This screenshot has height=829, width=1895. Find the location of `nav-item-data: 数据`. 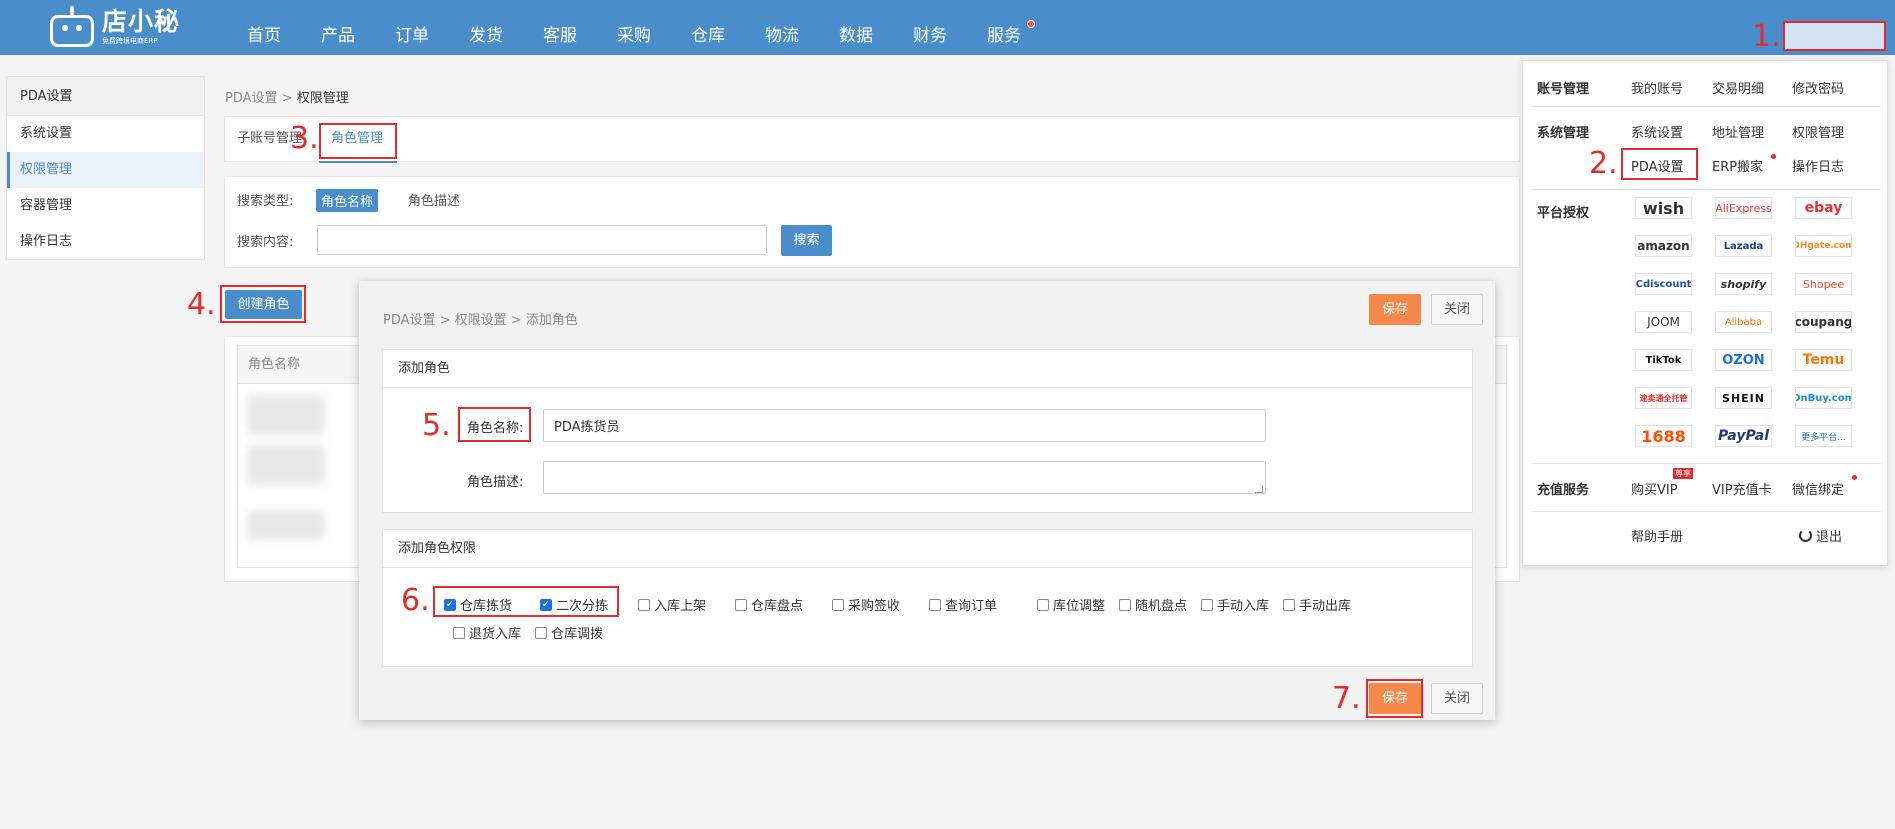

nav-item-data: 数据 is located at coordinates (856, 27).